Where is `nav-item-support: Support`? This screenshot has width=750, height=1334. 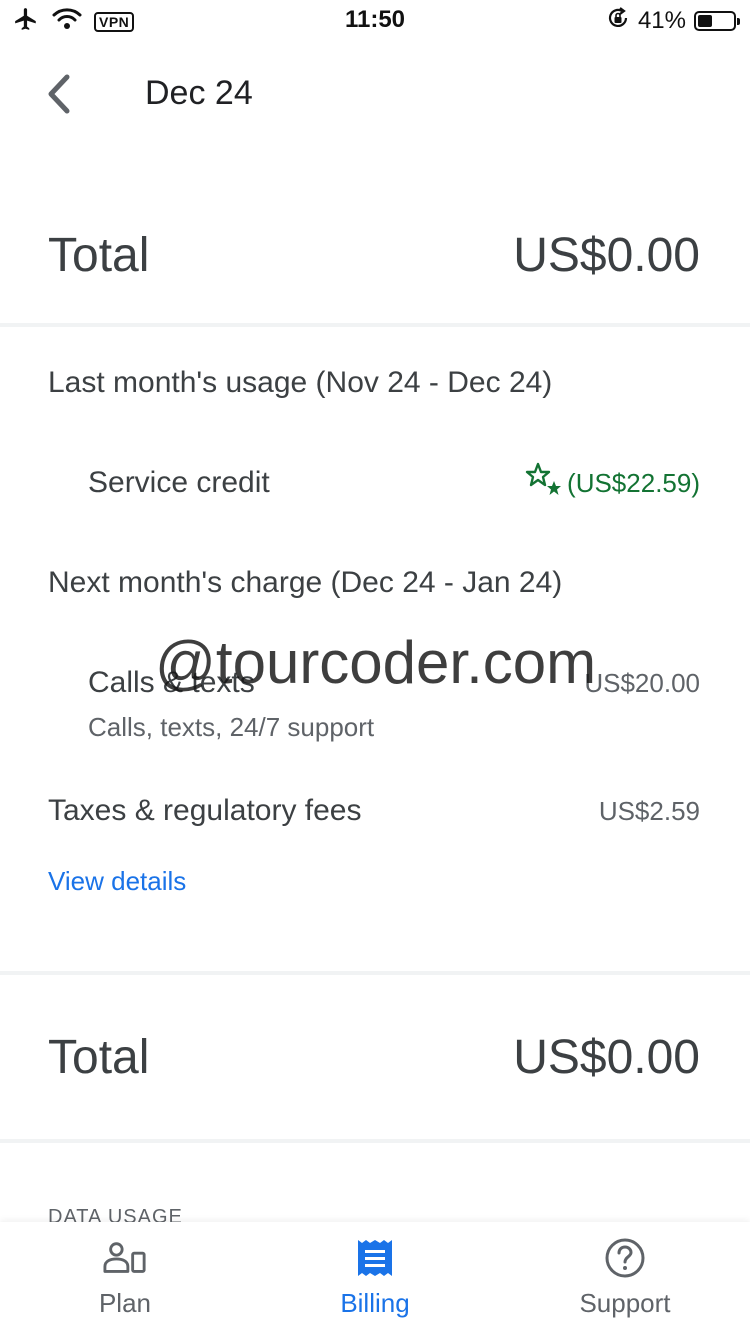 nav-item-support: Support is located at coordinates (625, 1278).